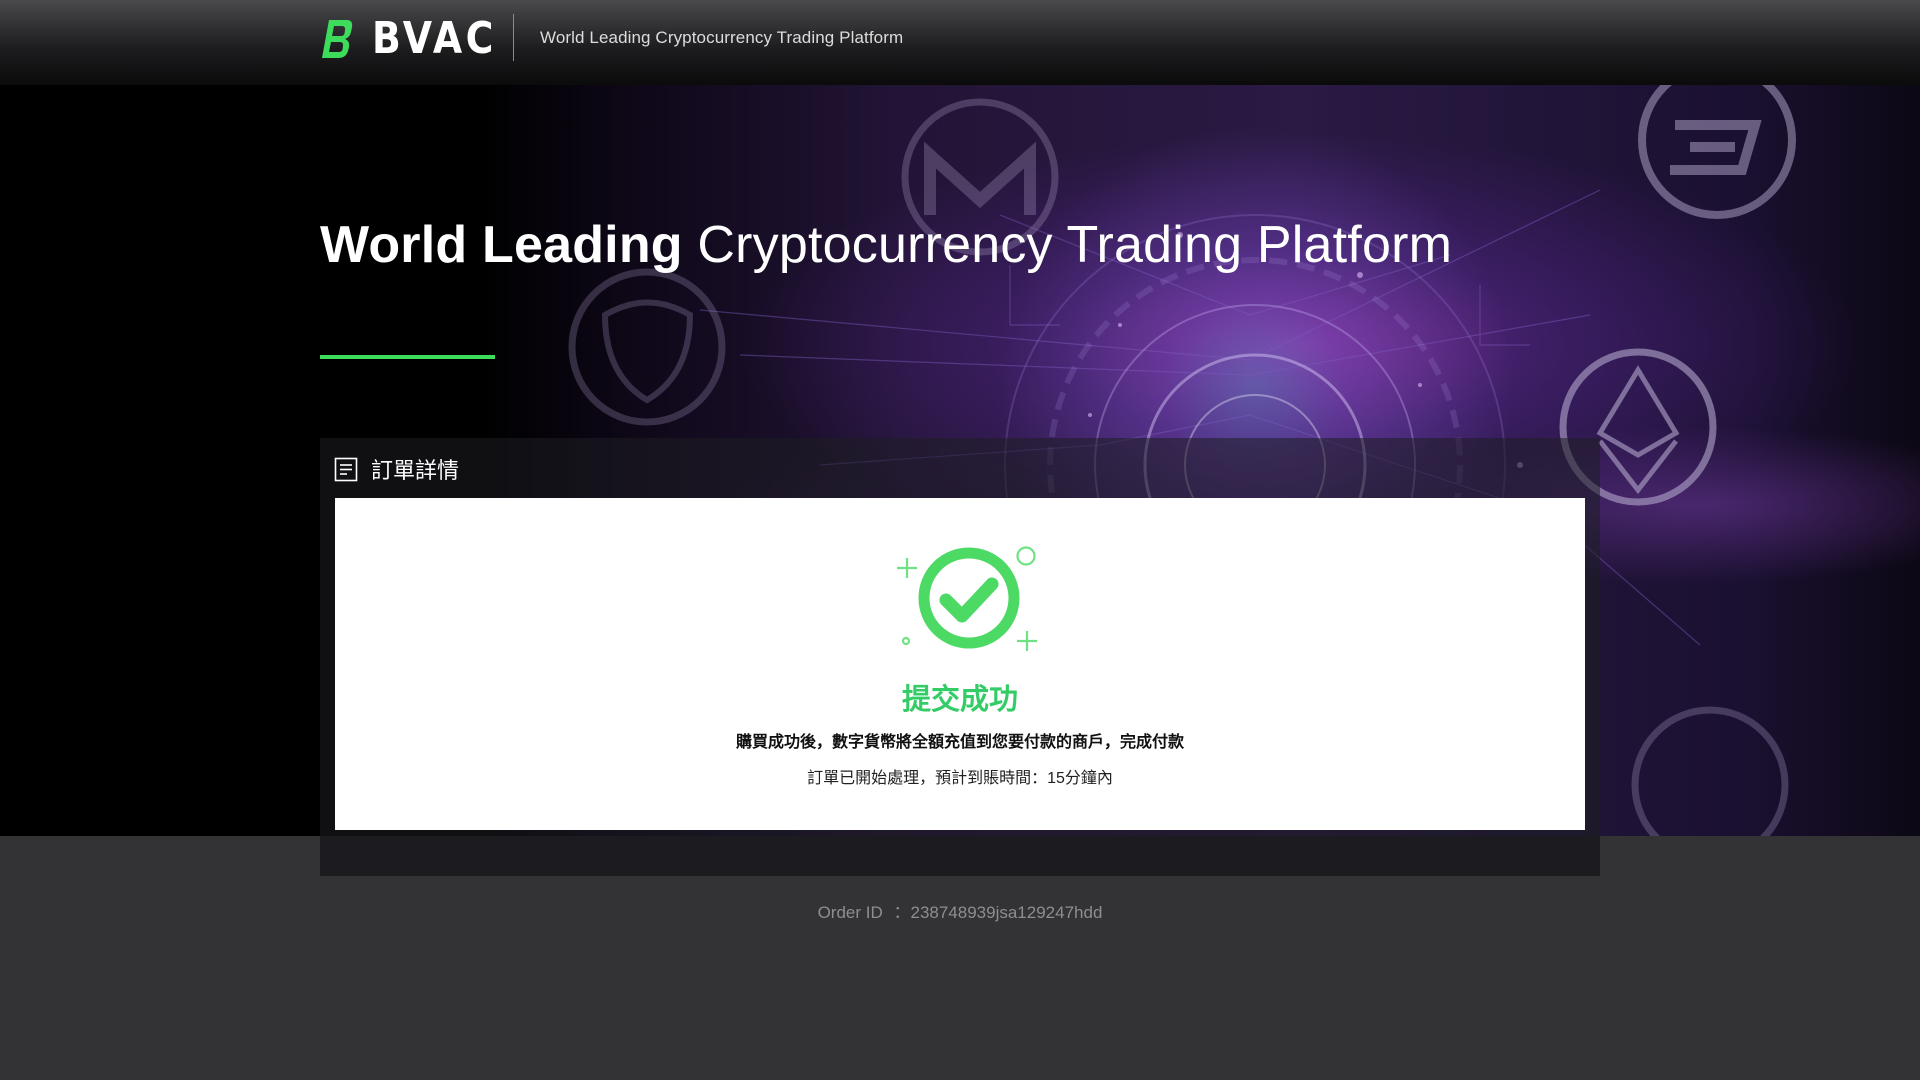 The height and width of the screenshot is (1080, 1920). Describe the element at coordinates (959, 700) in the screenshot. I see `success-title: 提交成功` at that location.